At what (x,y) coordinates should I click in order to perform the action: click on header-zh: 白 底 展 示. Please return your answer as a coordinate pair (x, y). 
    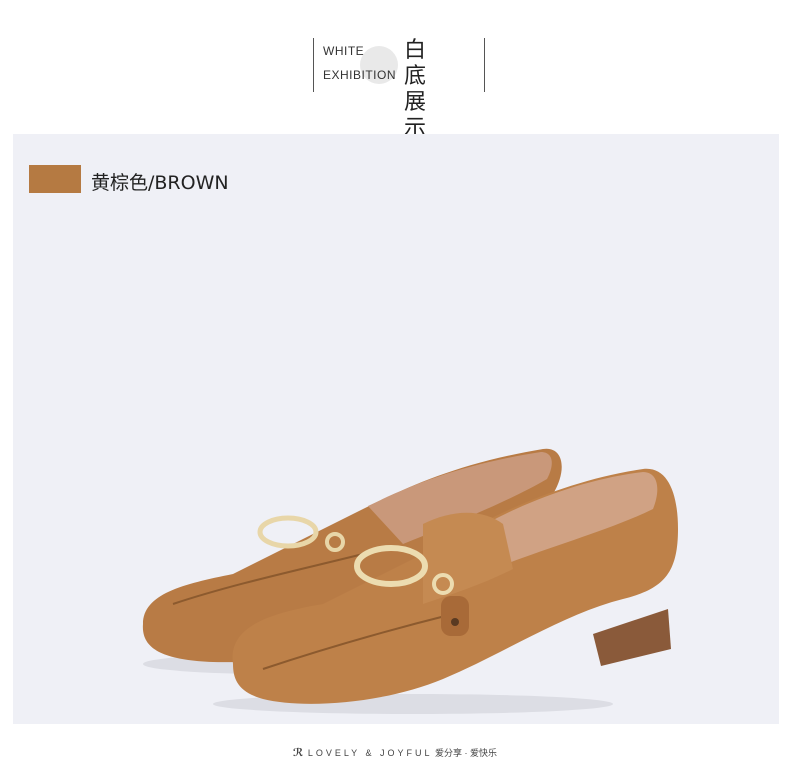
    Looking at the image, I should click on (444, 90).